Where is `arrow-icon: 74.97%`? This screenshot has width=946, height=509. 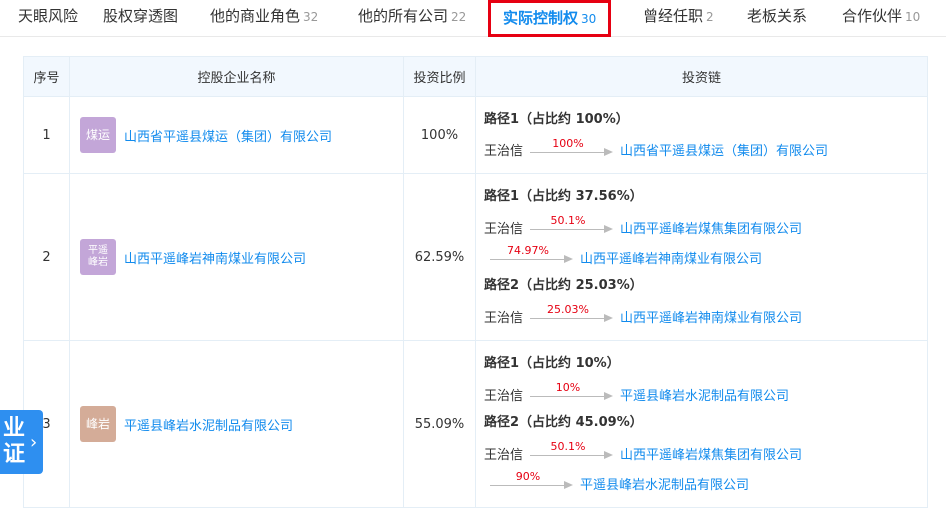
arrow-icon: 74.97% is located at coordinates (534, 257).